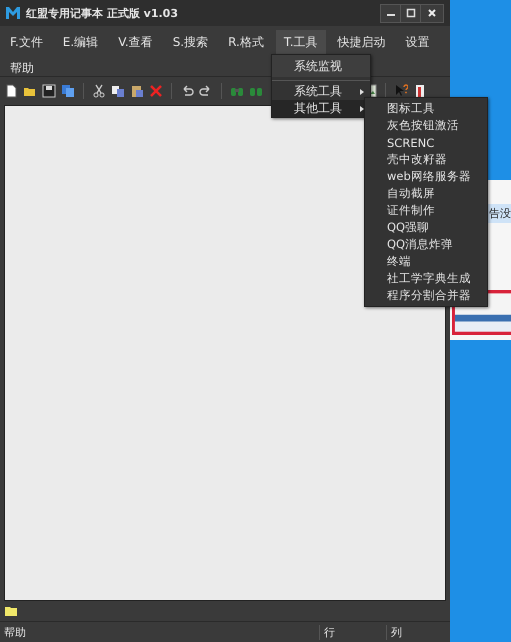 This screenshot has height=642, width=511. Describe the element at coordinates (11, 91) in the screenshot. I see `document-icon` at that location.